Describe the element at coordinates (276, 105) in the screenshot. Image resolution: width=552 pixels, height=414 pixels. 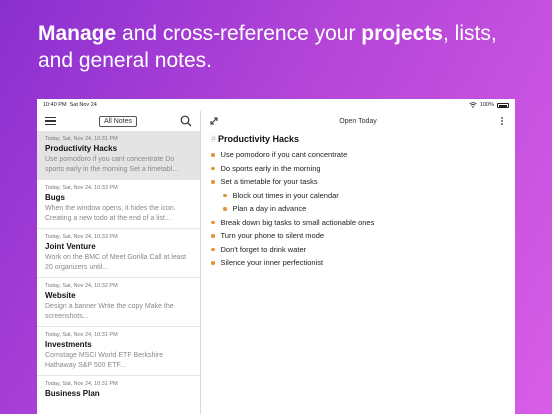
I see `status-bar: 10:40 PM Sat Nov 24 100%` at that location.